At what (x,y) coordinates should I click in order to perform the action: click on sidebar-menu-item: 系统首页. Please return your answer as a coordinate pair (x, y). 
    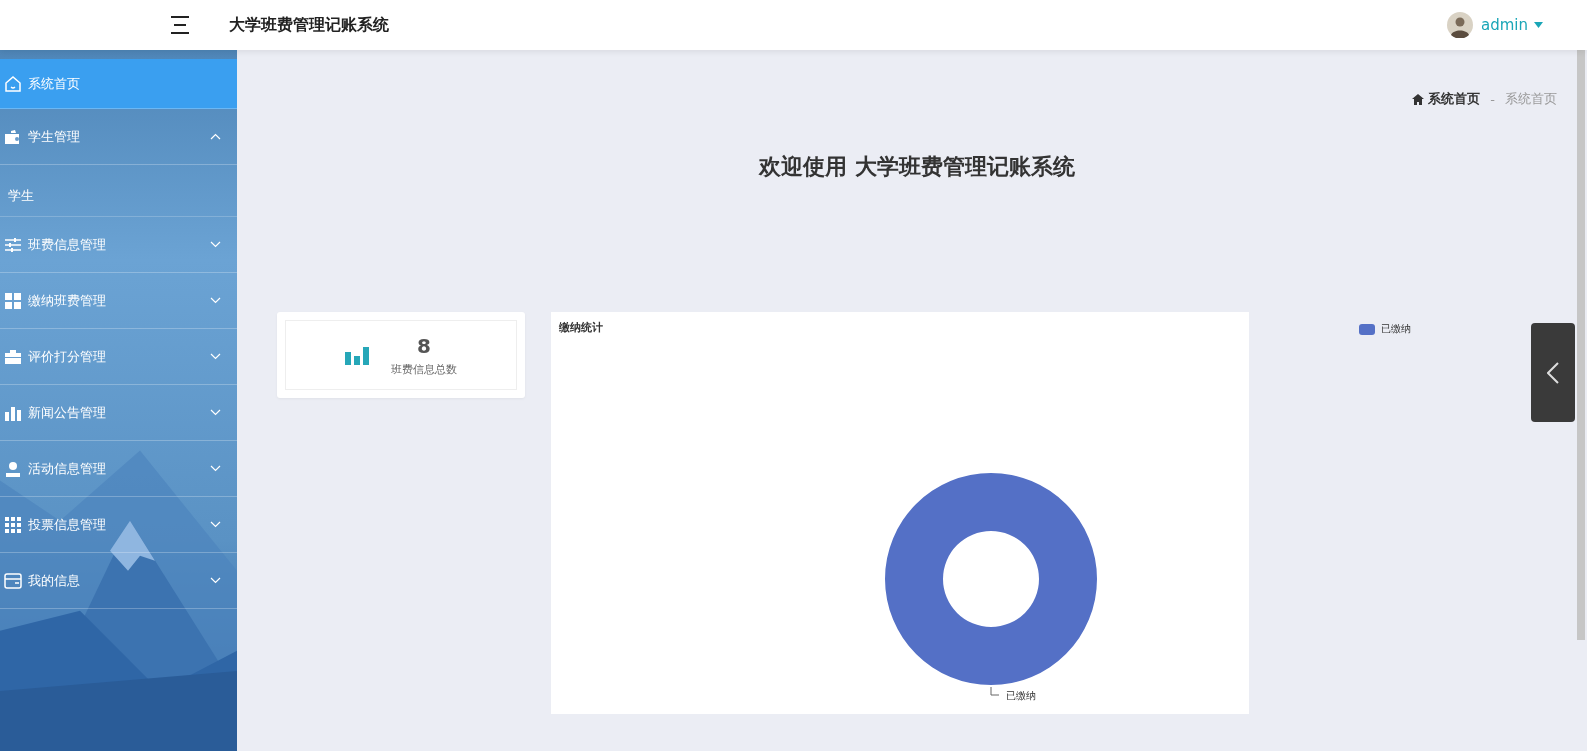
    Looking at the image, I should click on (118, 84).